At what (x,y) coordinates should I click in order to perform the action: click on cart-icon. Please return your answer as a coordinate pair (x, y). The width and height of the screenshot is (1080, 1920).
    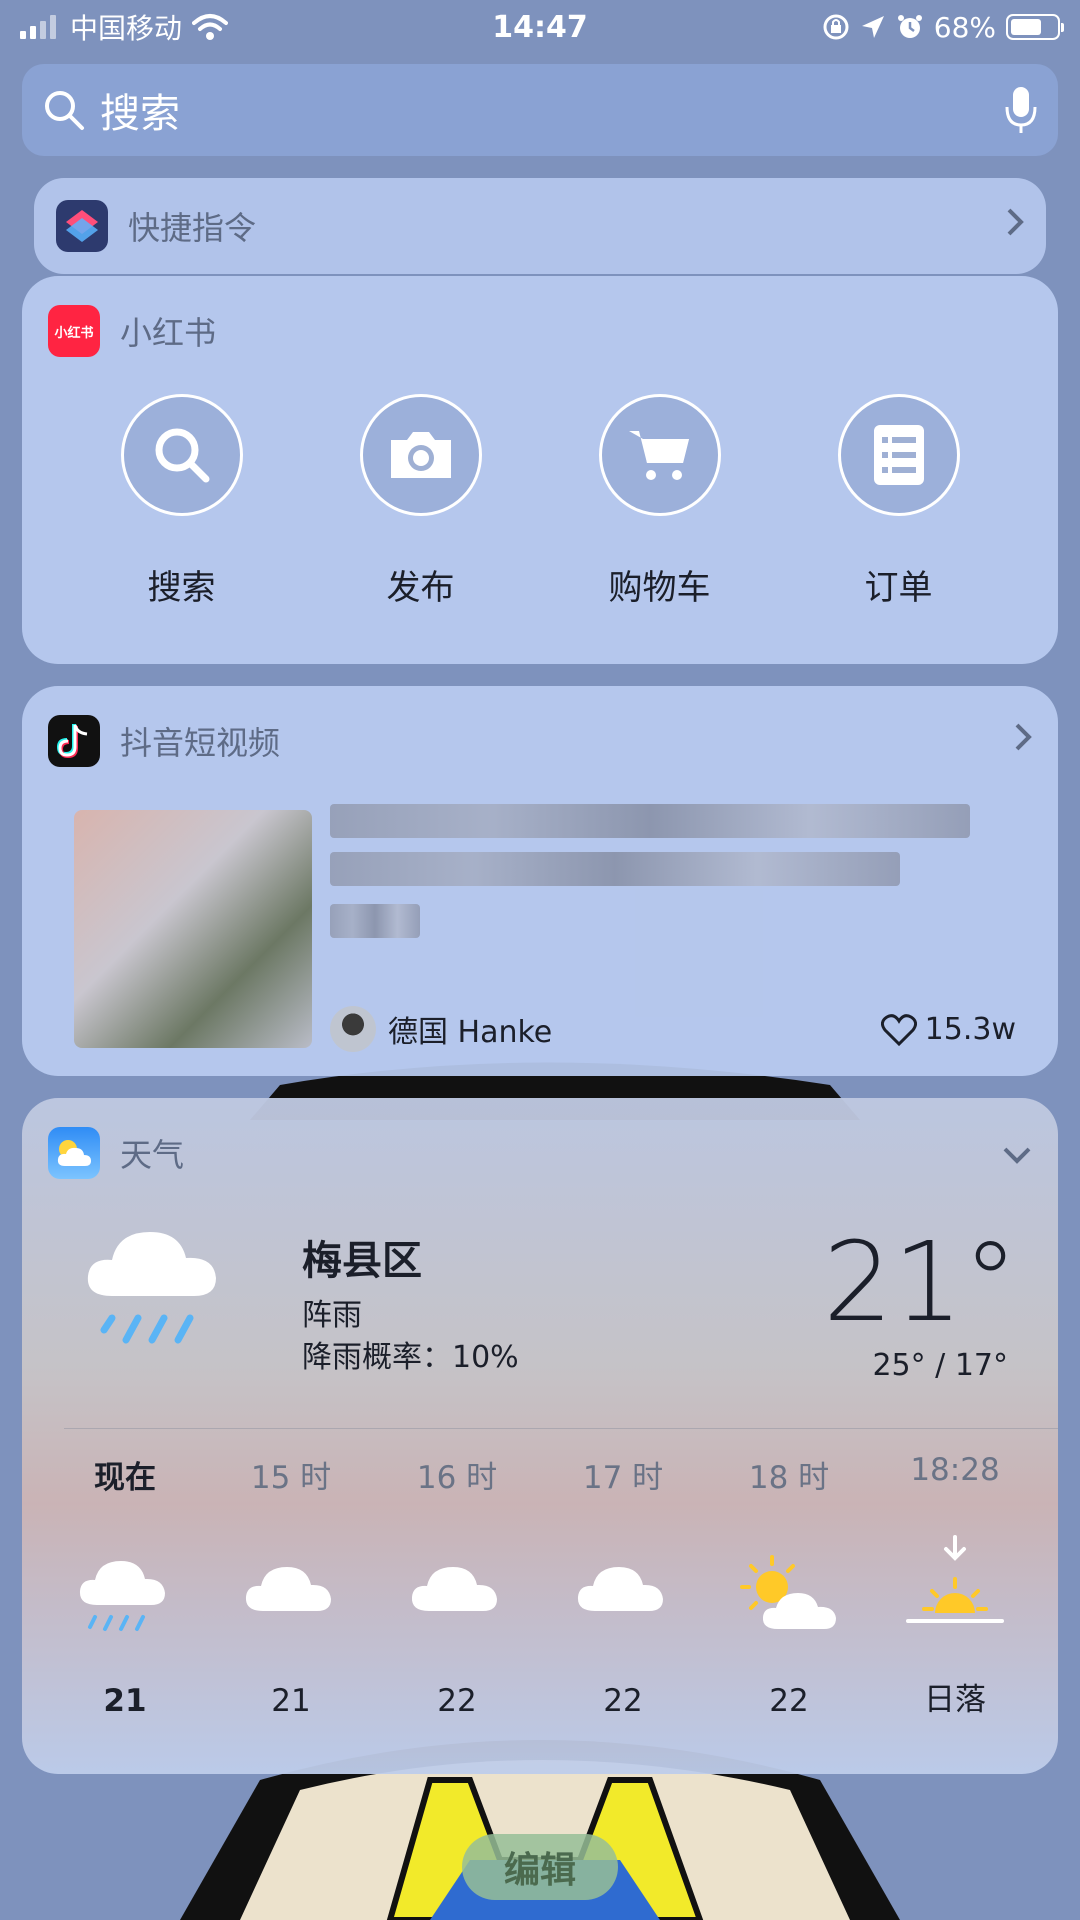
    Looking at the image, I should click on (659, 455).